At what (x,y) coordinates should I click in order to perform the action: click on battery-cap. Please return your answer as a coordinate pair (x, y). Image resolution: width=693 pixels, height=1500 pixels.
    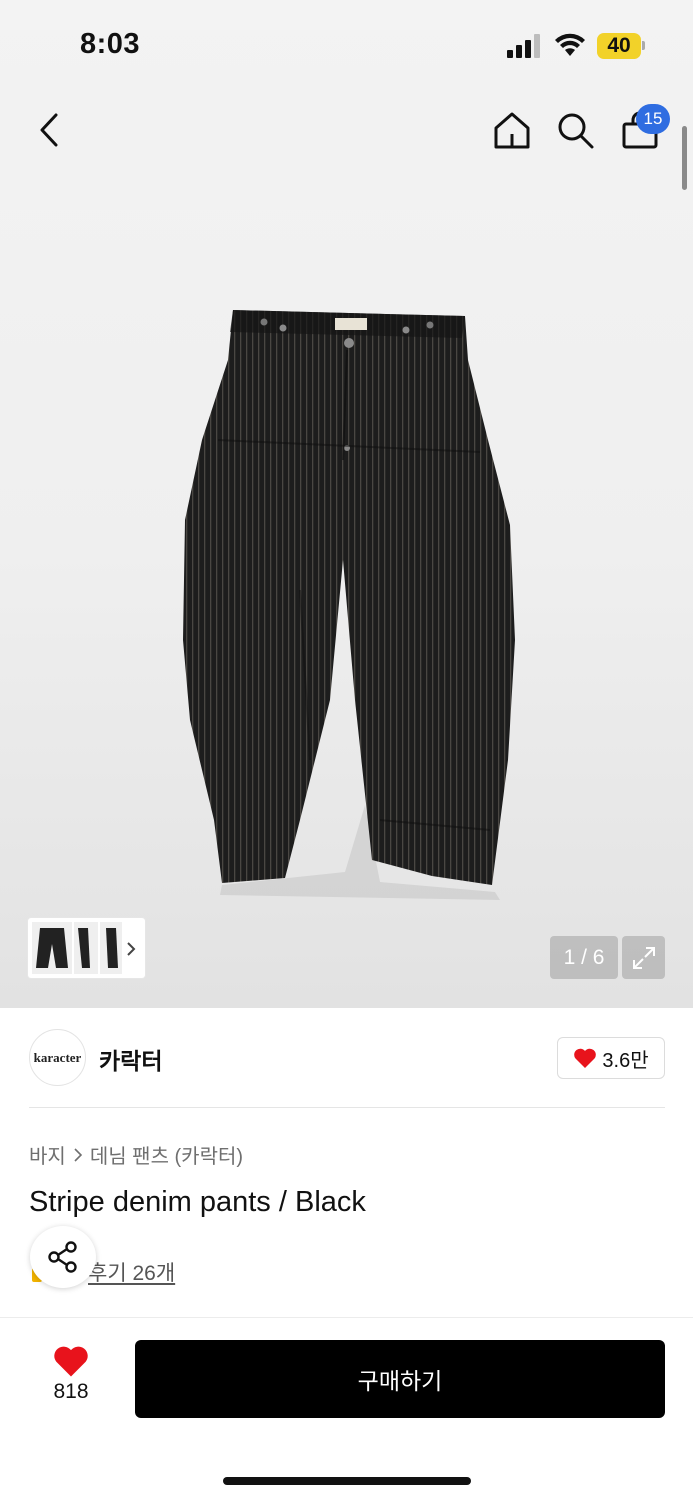
    Looking at the image, I should click on (643, 45).